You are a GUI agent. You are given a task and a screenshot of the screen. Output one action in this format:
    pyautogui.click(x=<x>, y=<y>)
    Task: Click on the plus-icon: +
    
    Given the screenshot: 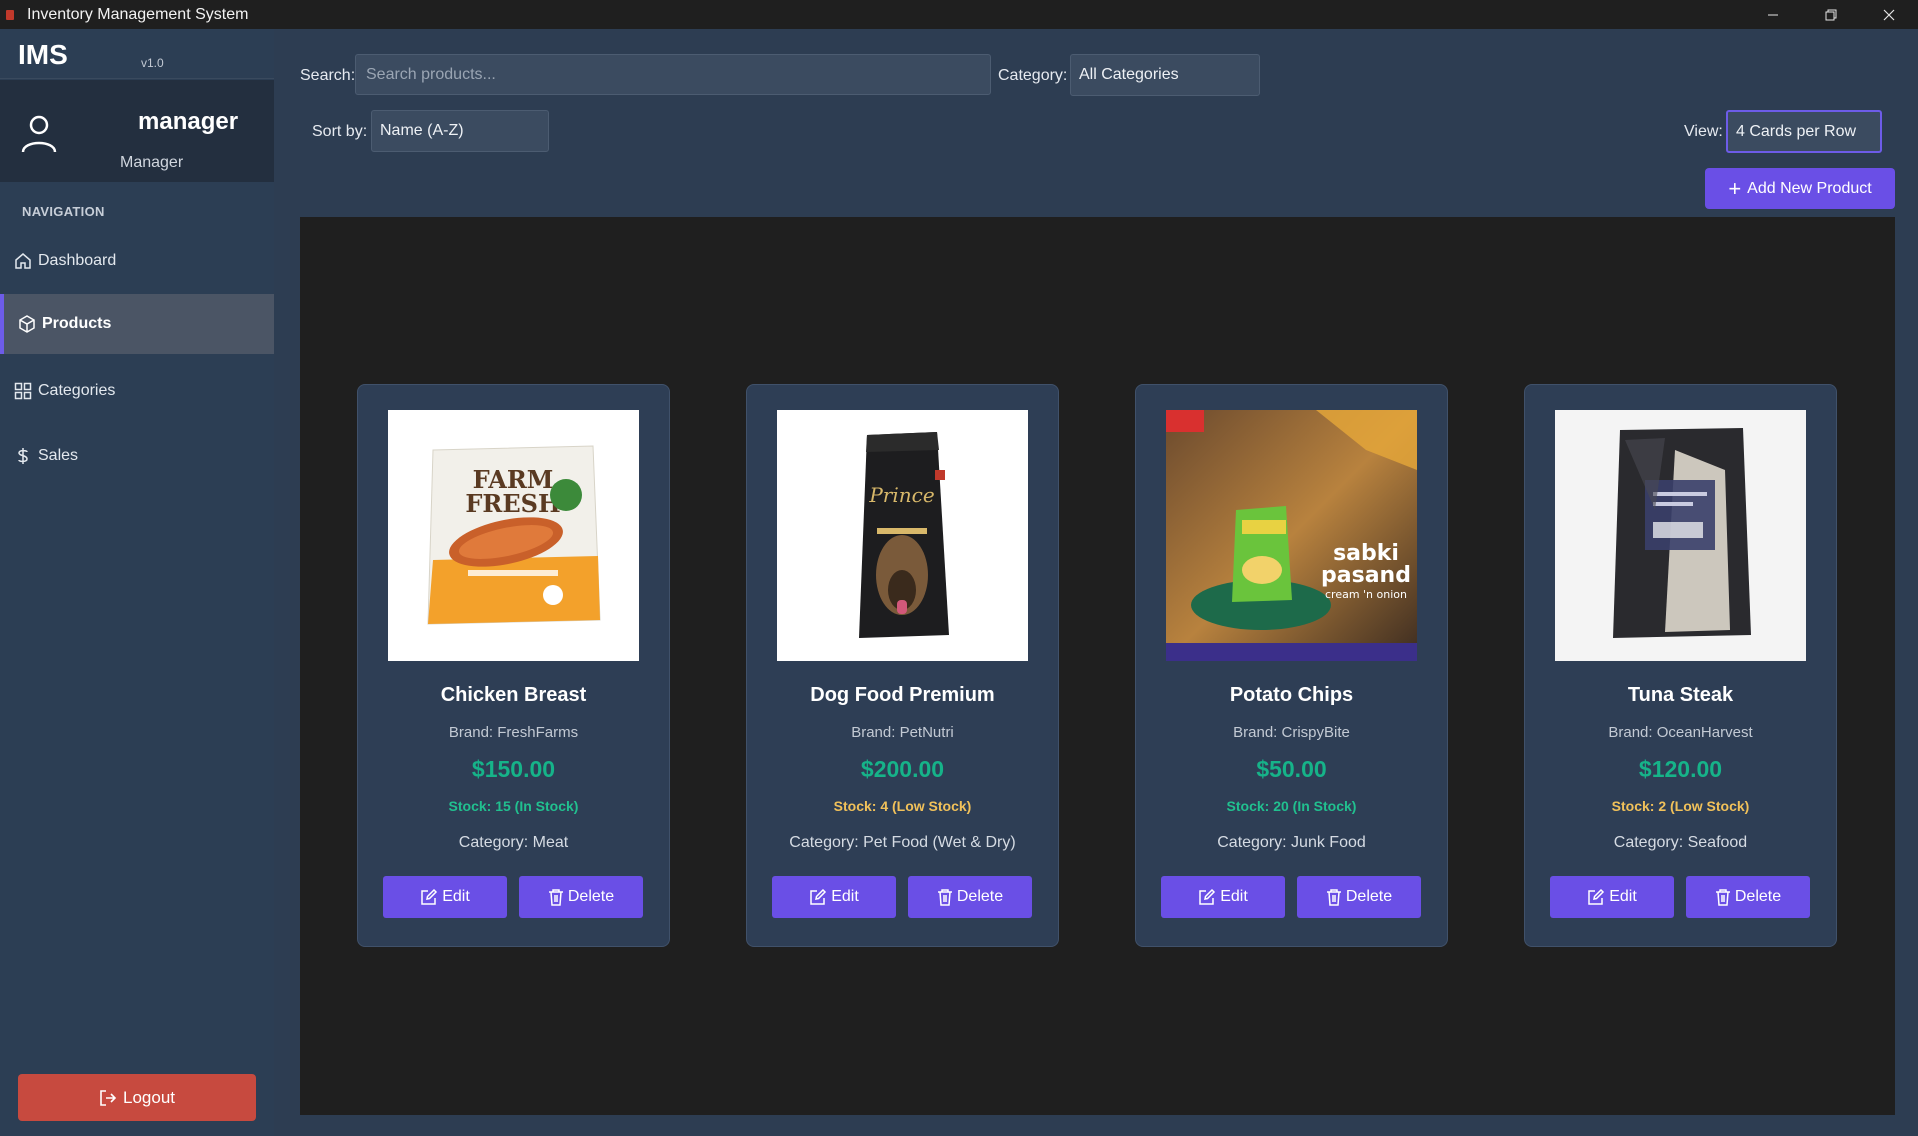 What is the action you would take?
    pyautogui.click(x=1735, y=188)
    